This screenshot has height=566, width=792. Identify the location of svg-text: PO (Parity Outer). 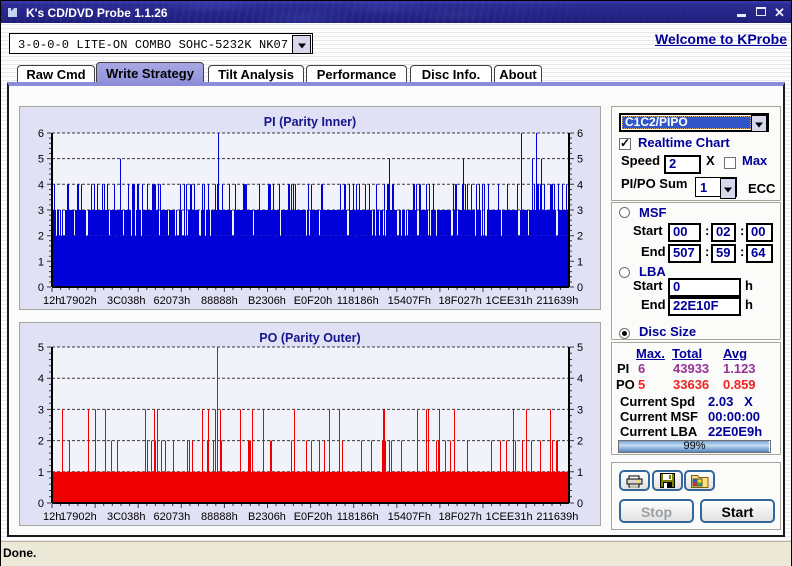
(309, 338).